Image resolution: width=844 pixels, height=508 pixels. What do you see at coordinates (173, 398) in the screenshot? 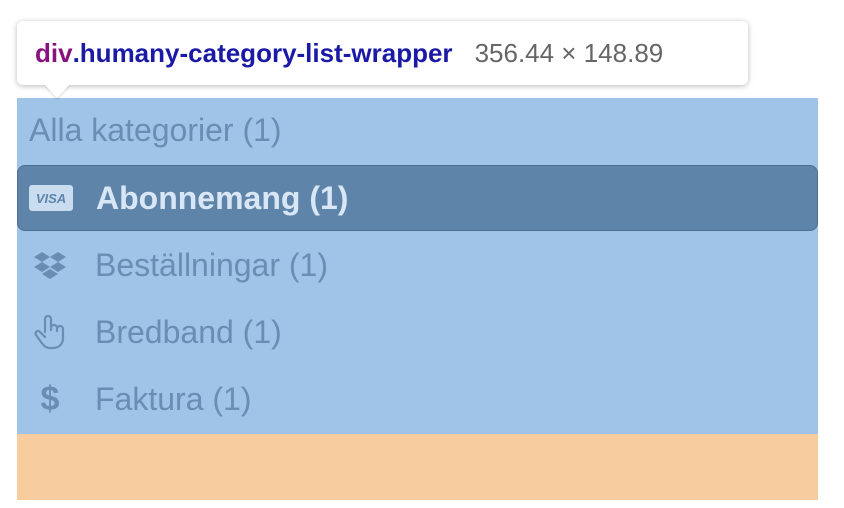
I see `category-label: Faktura (1)` at bounding box center [173, 398].